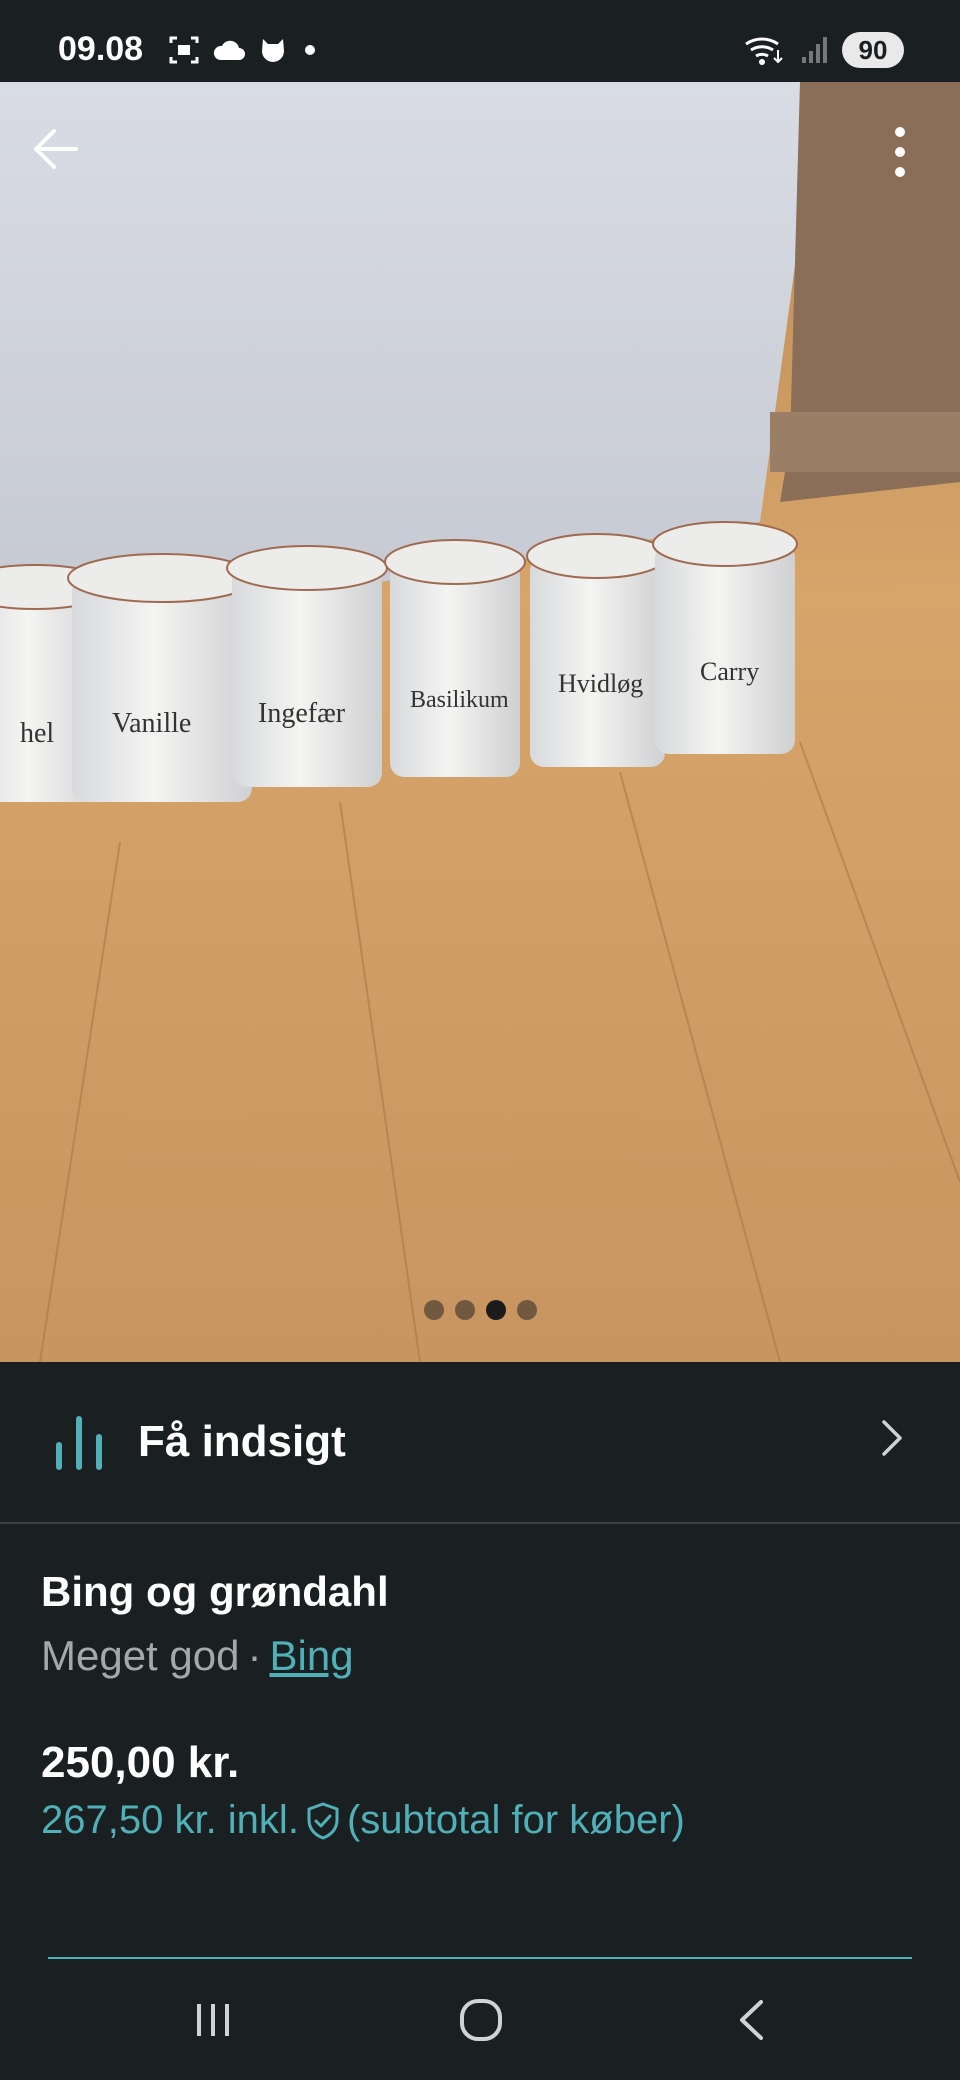  What do you see at coordinates (310, 50) in the screenshot?
I see `dot-icon` at bounding box center [310, 50].